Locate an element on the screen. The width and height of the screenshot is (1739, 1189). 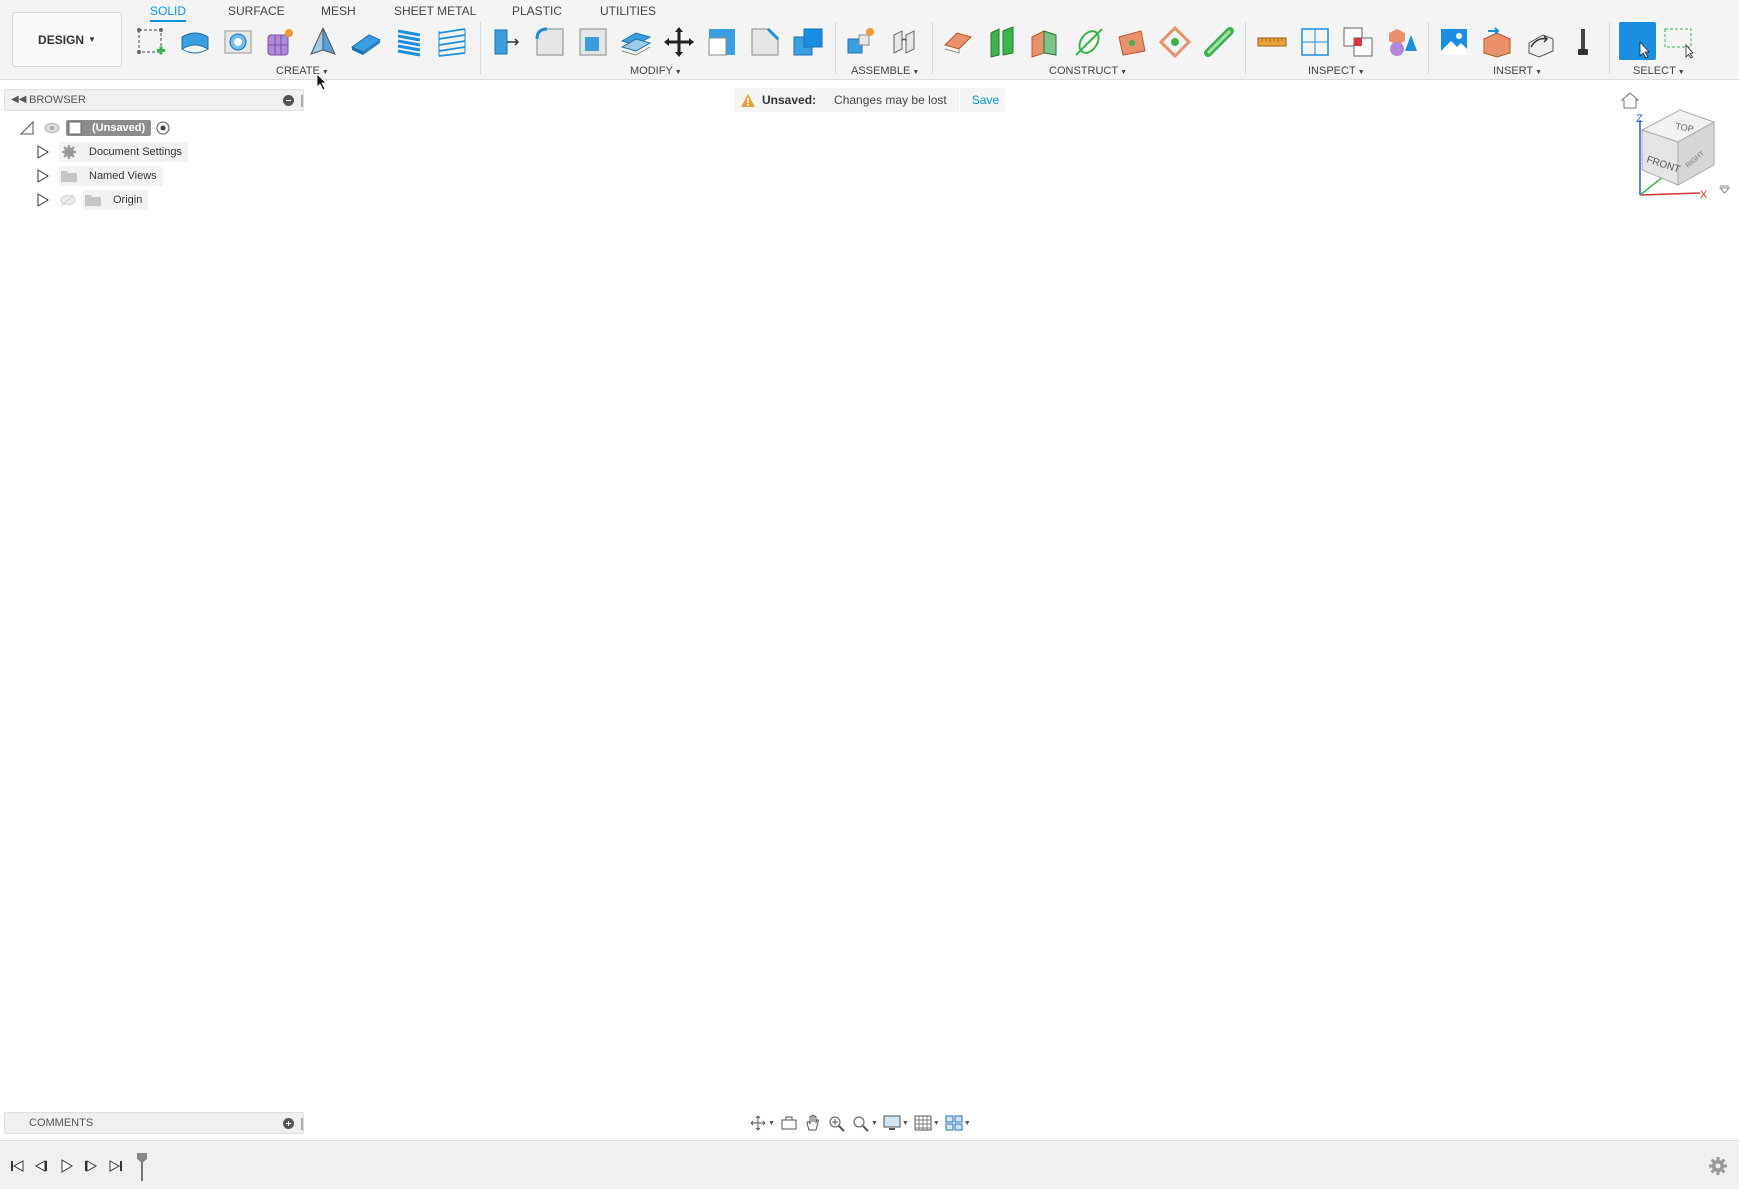
revolve-button is located at coordinates (238, 42).